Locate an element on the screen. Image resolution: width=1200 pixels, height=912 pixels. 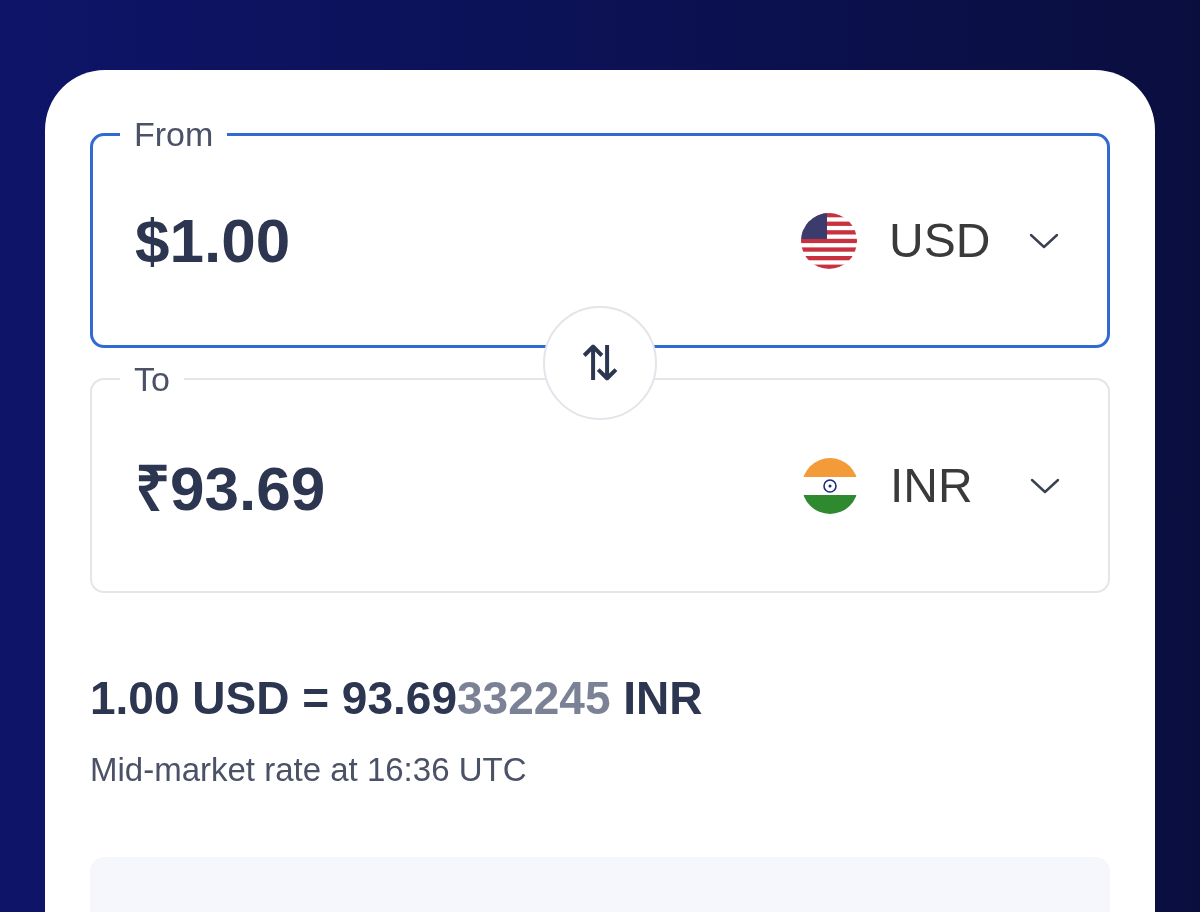
amount-value: $1.00 is located at coordinates (468, 240).